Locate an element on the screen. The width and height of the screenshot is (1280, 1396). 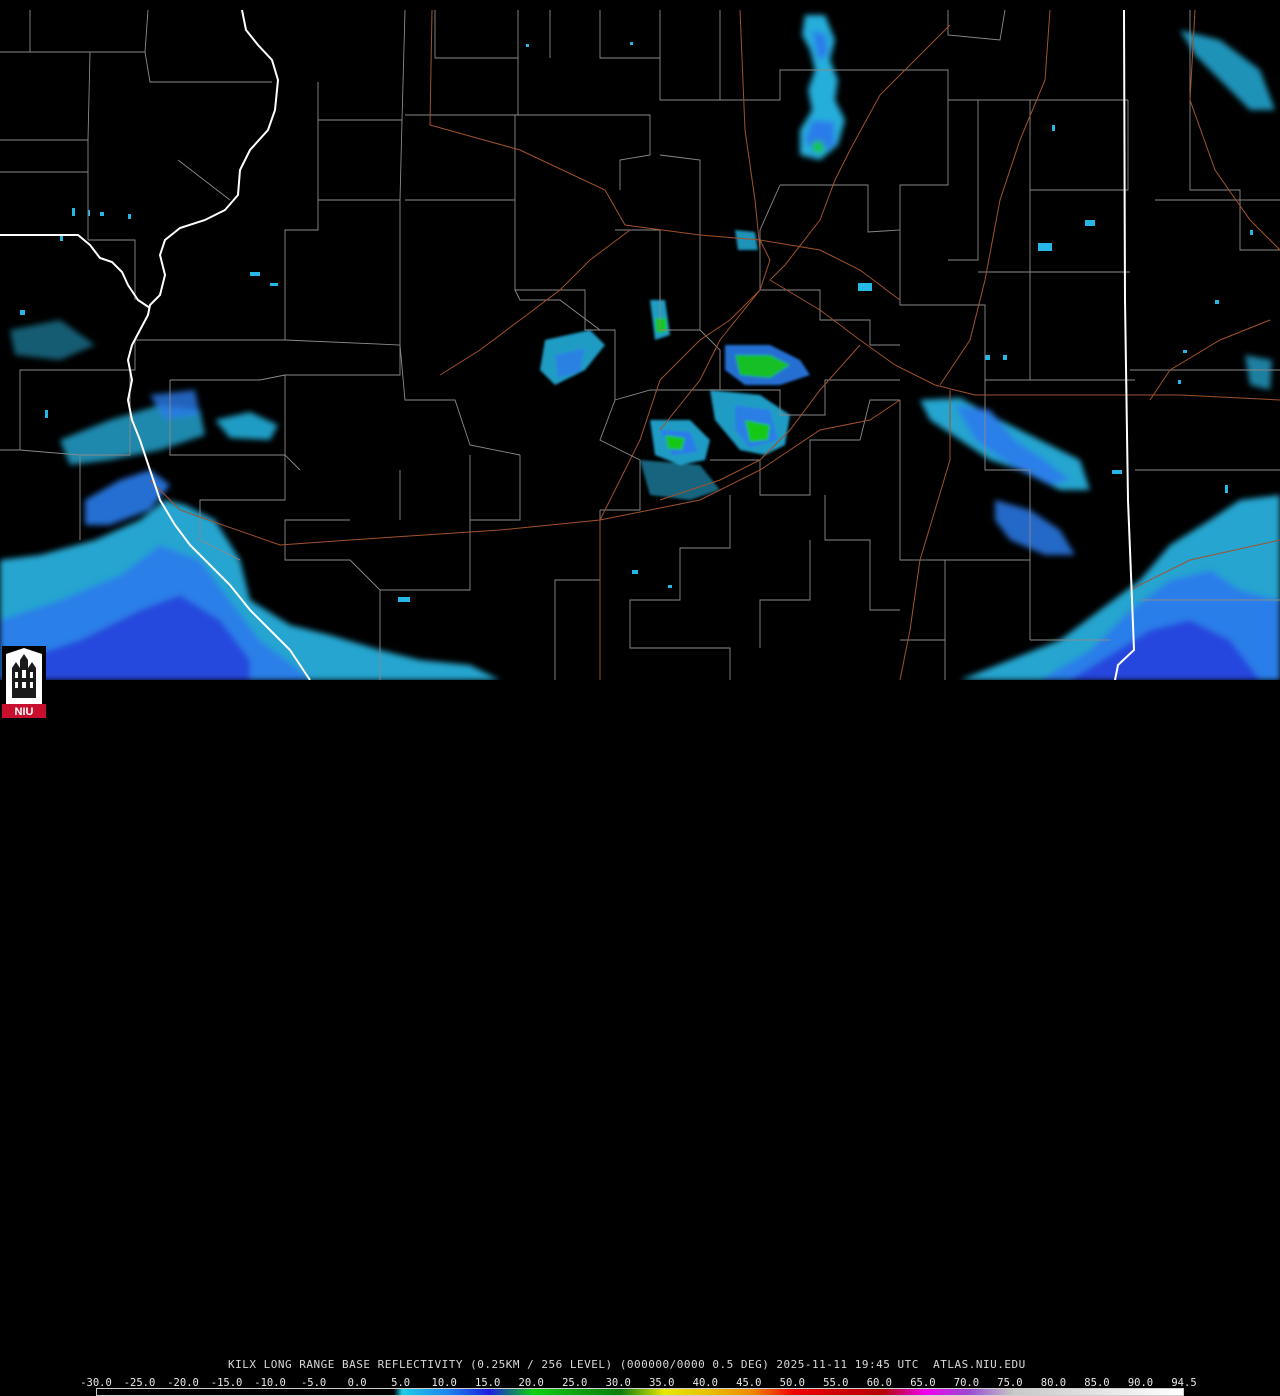
reflectivity-colorbar is located at coordinates (640, 1392).